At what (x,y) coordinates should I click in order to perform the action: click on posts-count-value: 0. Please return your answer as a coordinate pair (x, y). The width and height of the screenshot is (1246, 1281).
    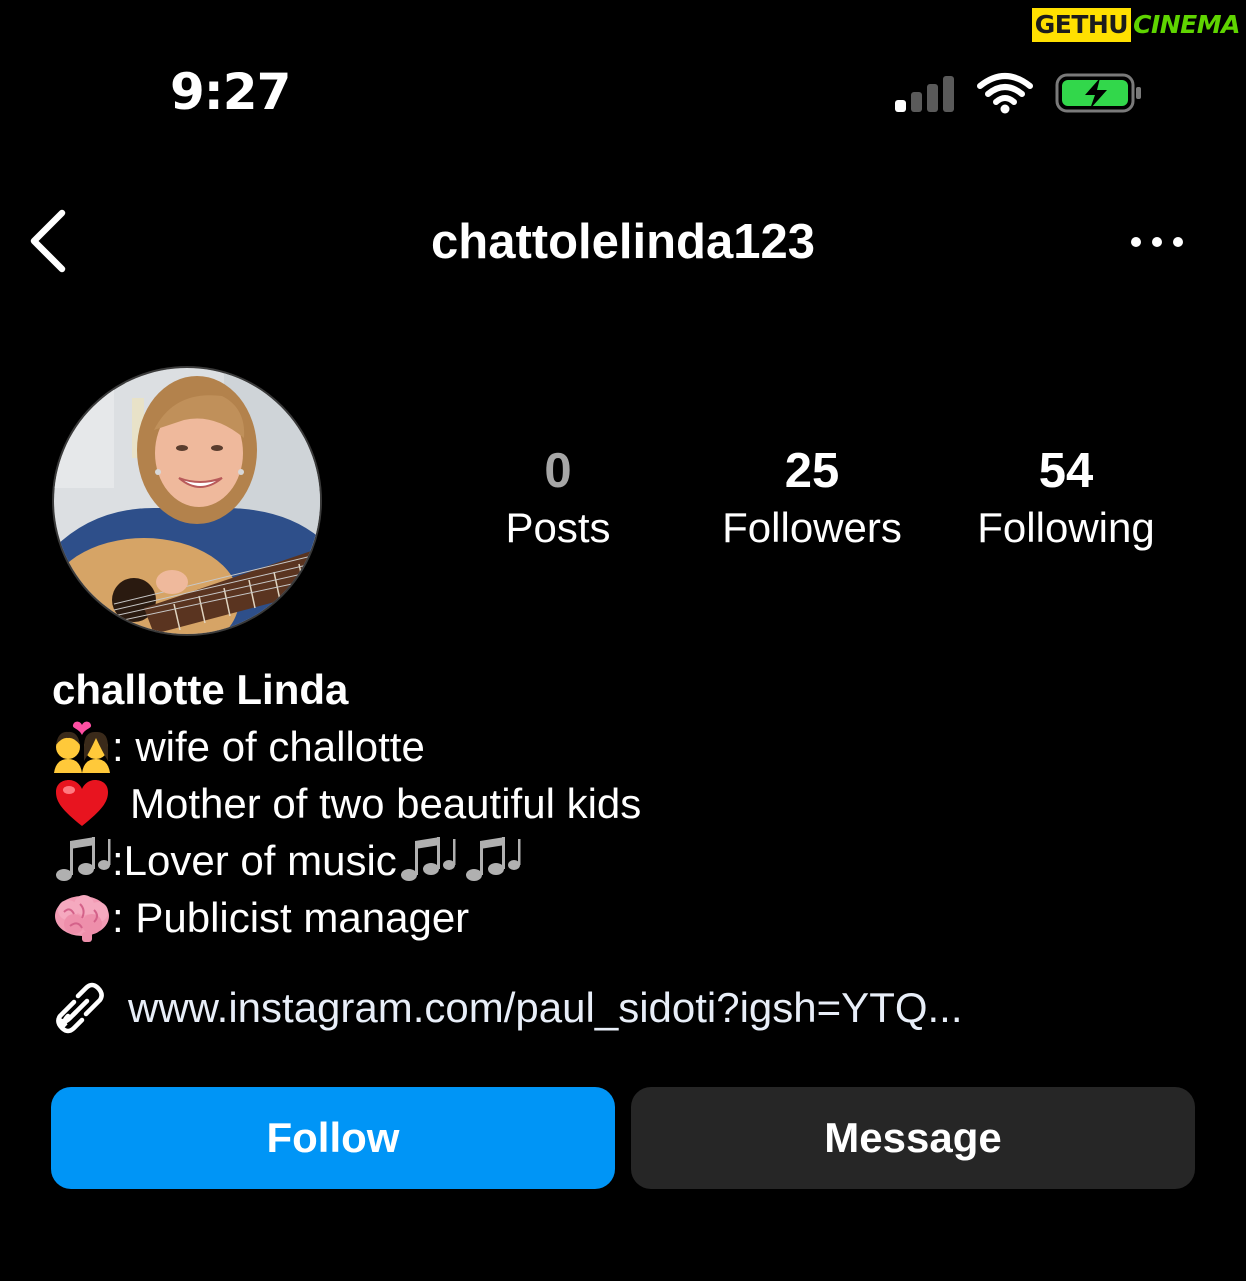
    Looking at the image, I should click on (558, 471).